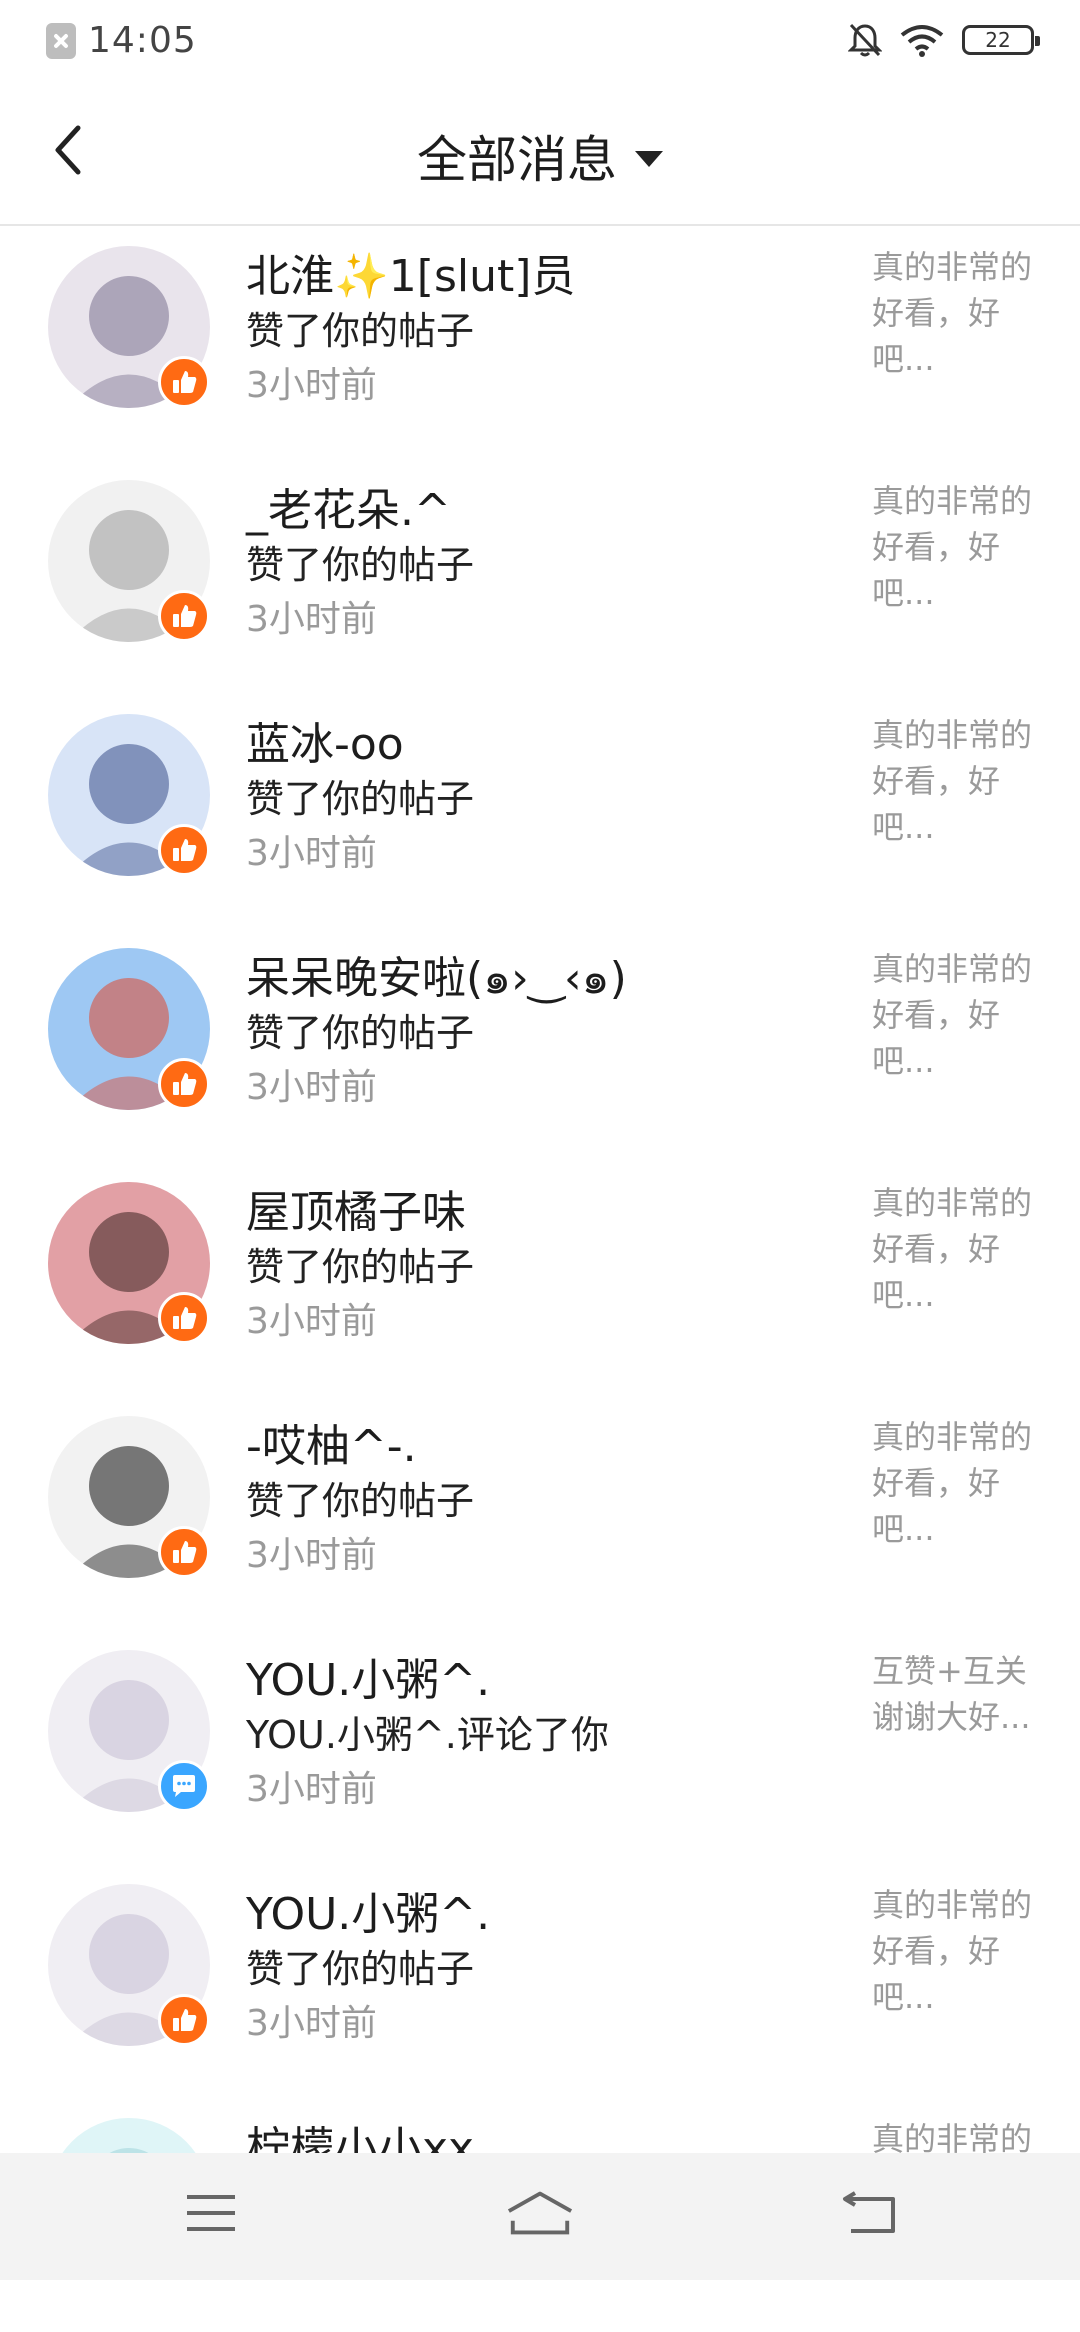  I want to click on return-icon, so click(869, 2212).